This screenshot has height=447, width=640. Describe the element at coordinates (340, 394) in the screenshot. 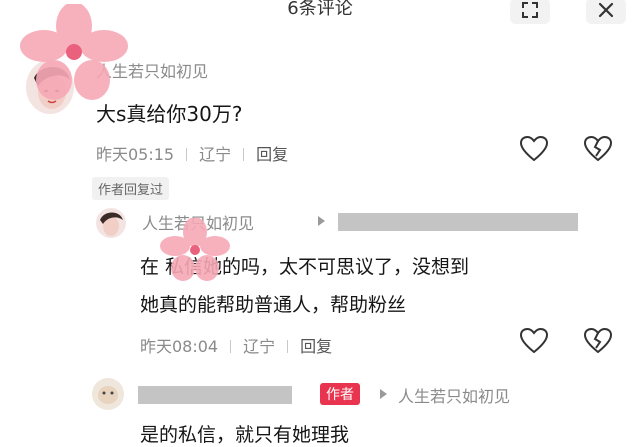

I see `author-badge: 作者` at that location.